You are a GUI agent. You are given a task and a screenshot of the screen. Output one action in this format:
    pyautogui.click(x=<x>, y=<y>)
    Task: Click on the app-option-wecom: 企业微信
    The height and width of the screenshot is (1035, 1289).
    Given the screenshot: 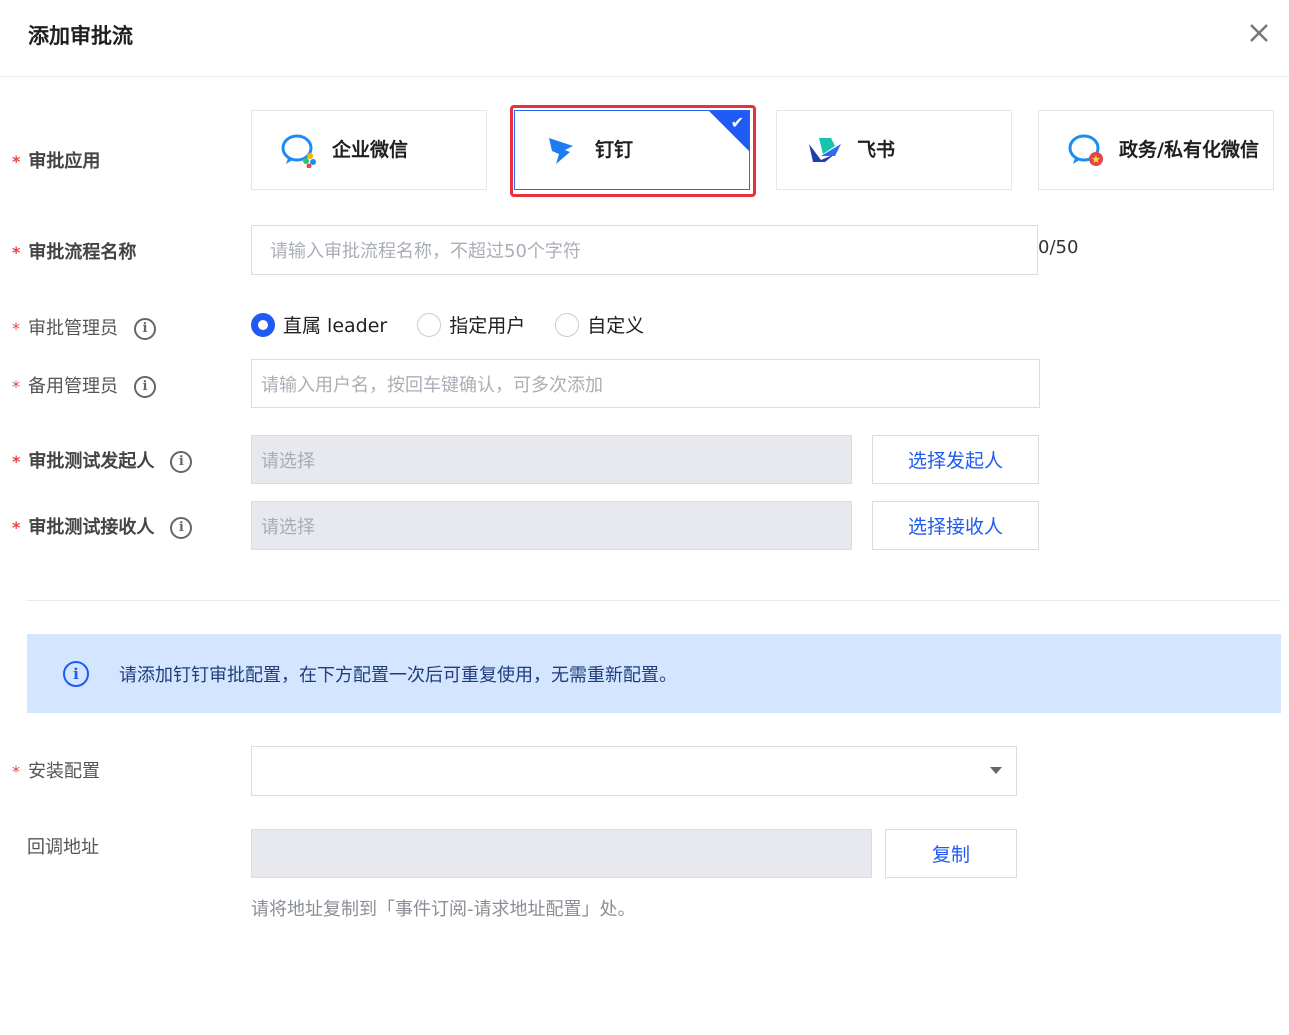 What is the action you would take?
    pyautogui.click(x=369, y=150)
    